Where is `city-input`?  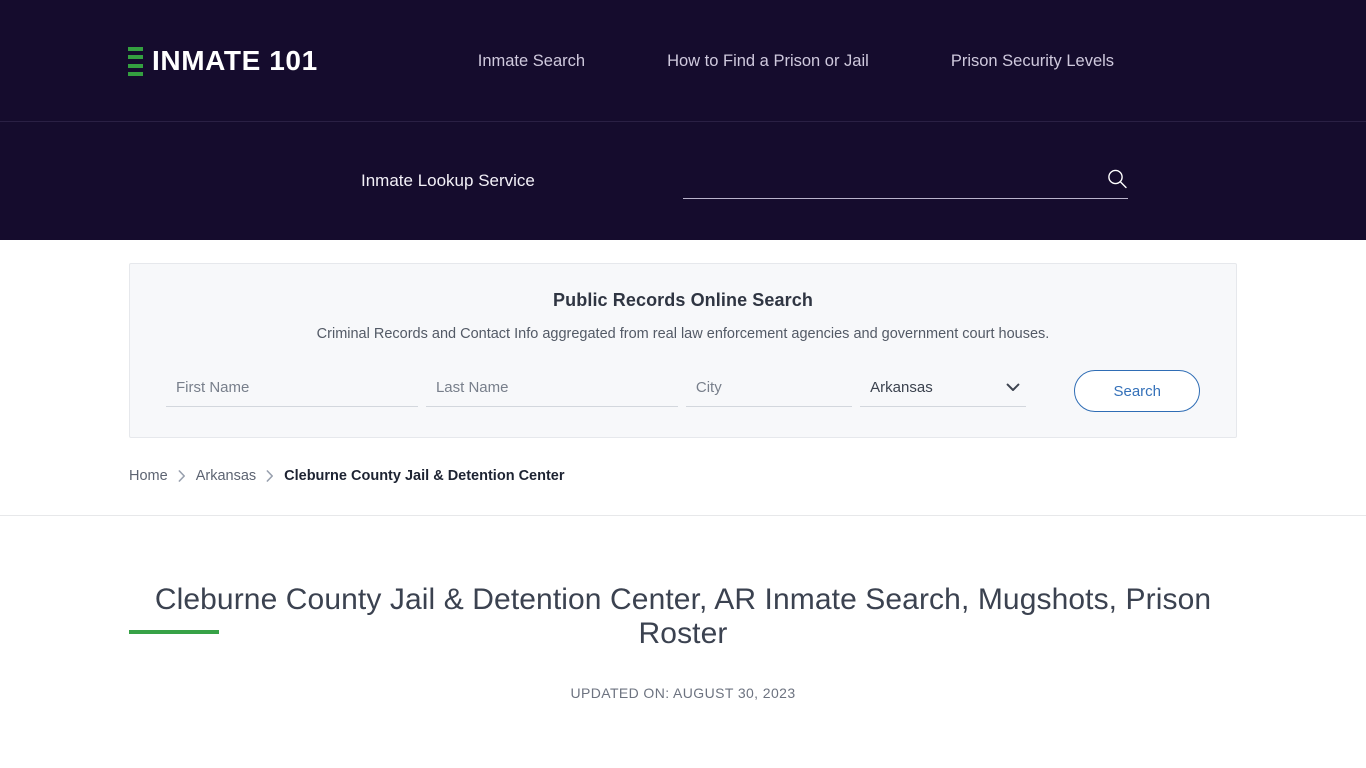 city-input is located at coordinates (769, 390).